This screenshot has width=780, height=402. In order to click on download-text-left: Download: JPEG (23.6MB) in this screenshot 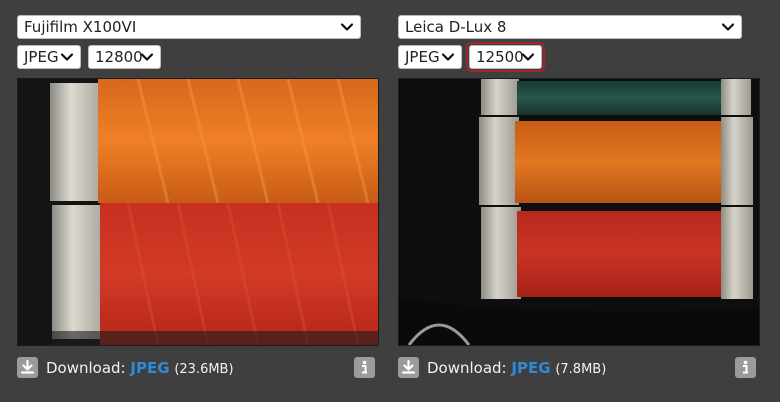, I will do `click(140, 369)`.